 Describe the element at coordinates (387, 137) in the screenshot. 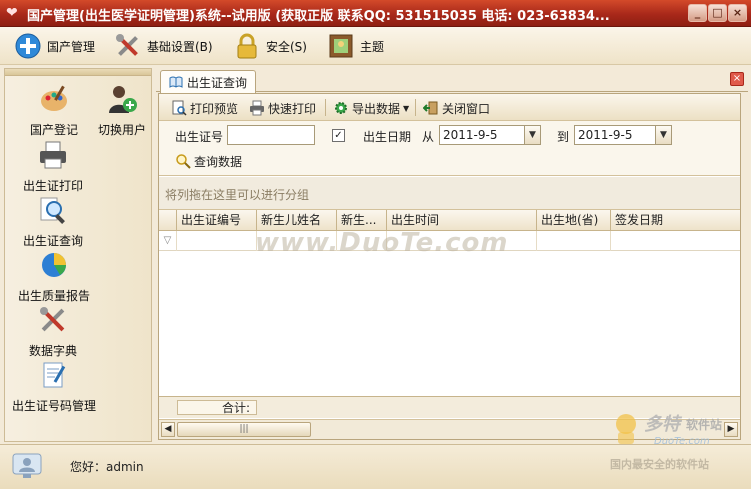

I see `birth-date-label: 出生日期` at that location.